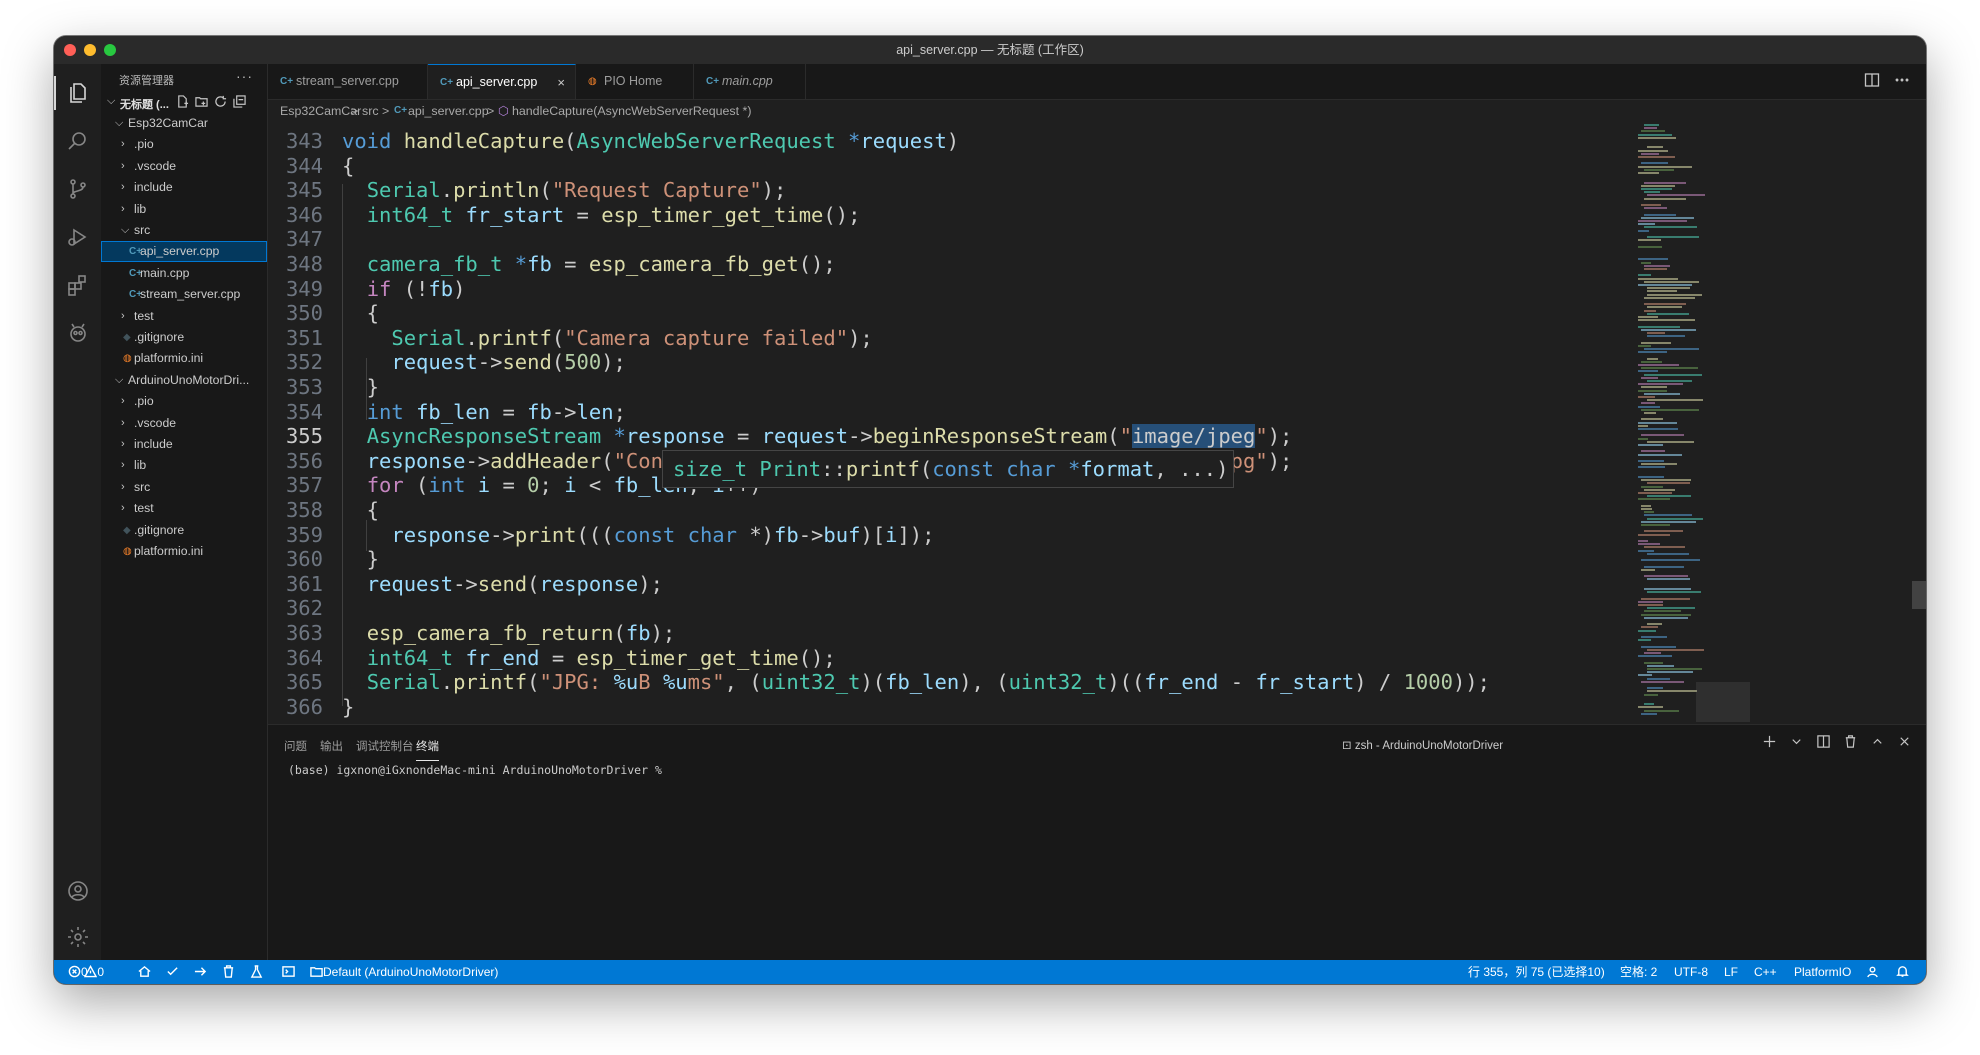 The image size is (1980, 1055). I want to click on minimize-window-button, so click(90, 50).